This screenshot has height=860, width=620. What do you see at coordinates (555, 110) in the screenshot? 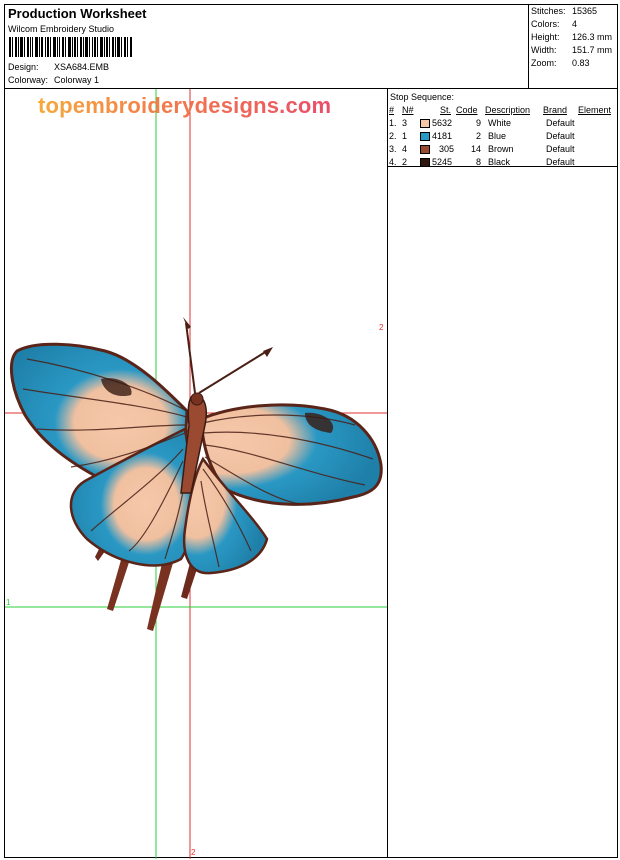
I see `column-header: Brand` at bounding box center [555, 110].